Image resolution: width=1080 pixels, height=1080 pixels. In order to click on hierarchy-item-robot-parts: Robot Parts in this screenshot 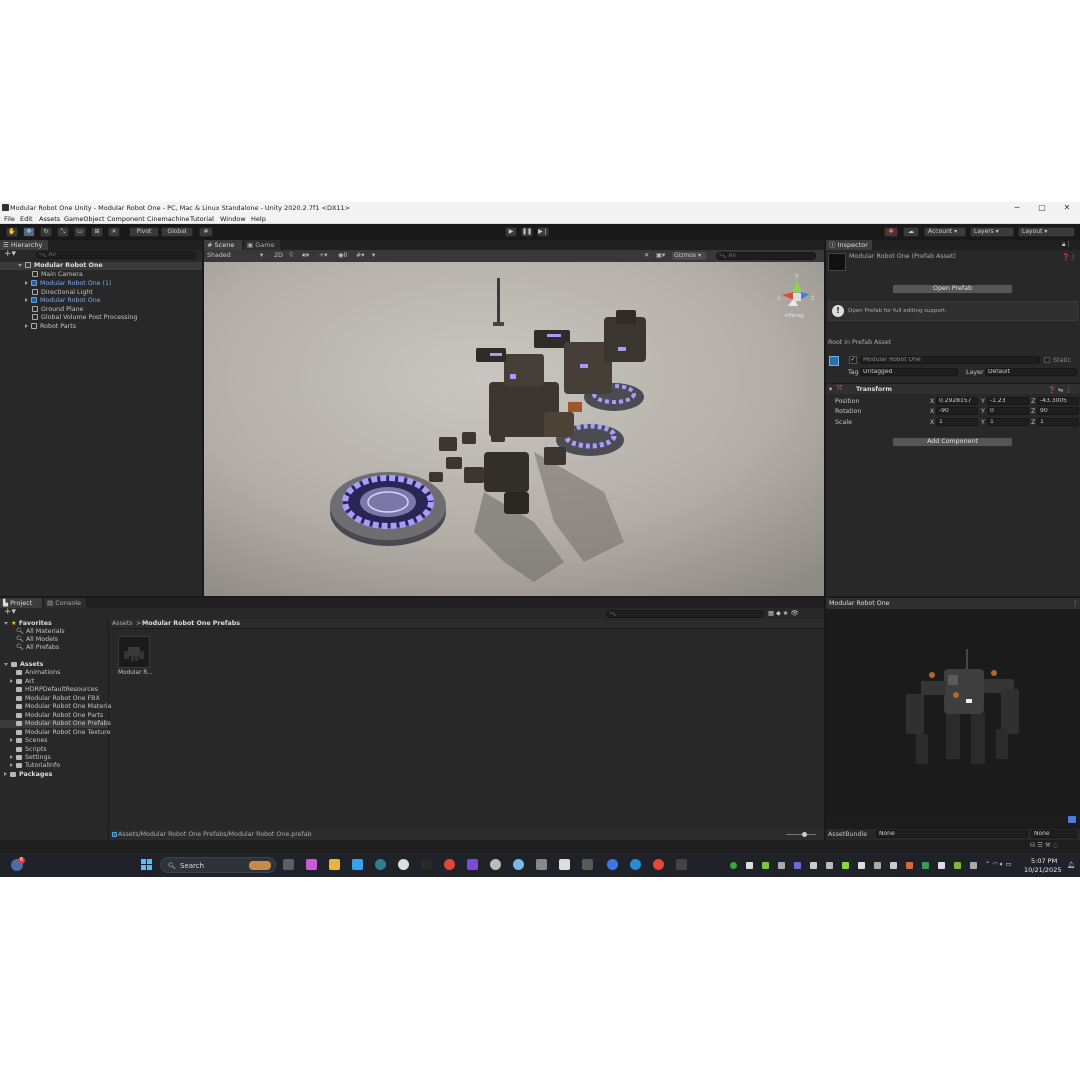, I will do `click(50, 327)`.